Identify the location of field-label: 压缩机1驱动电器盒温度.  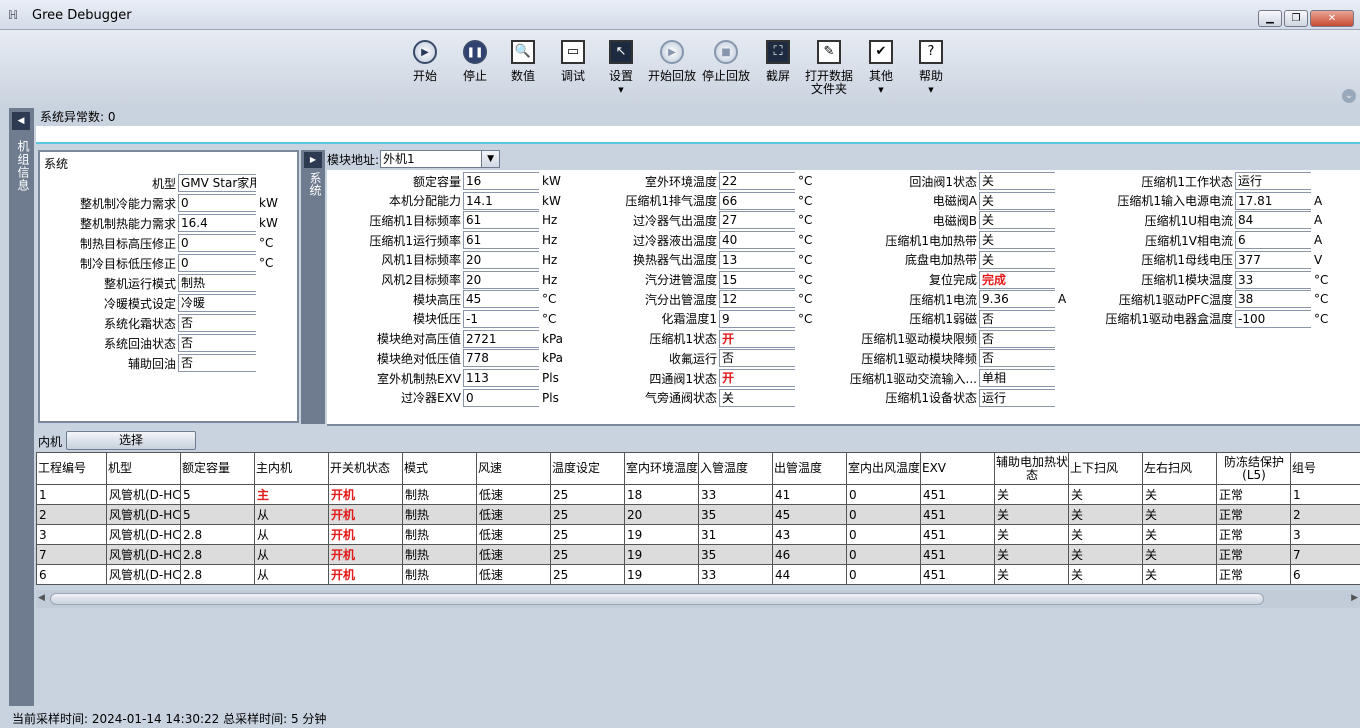
(1169, 319).